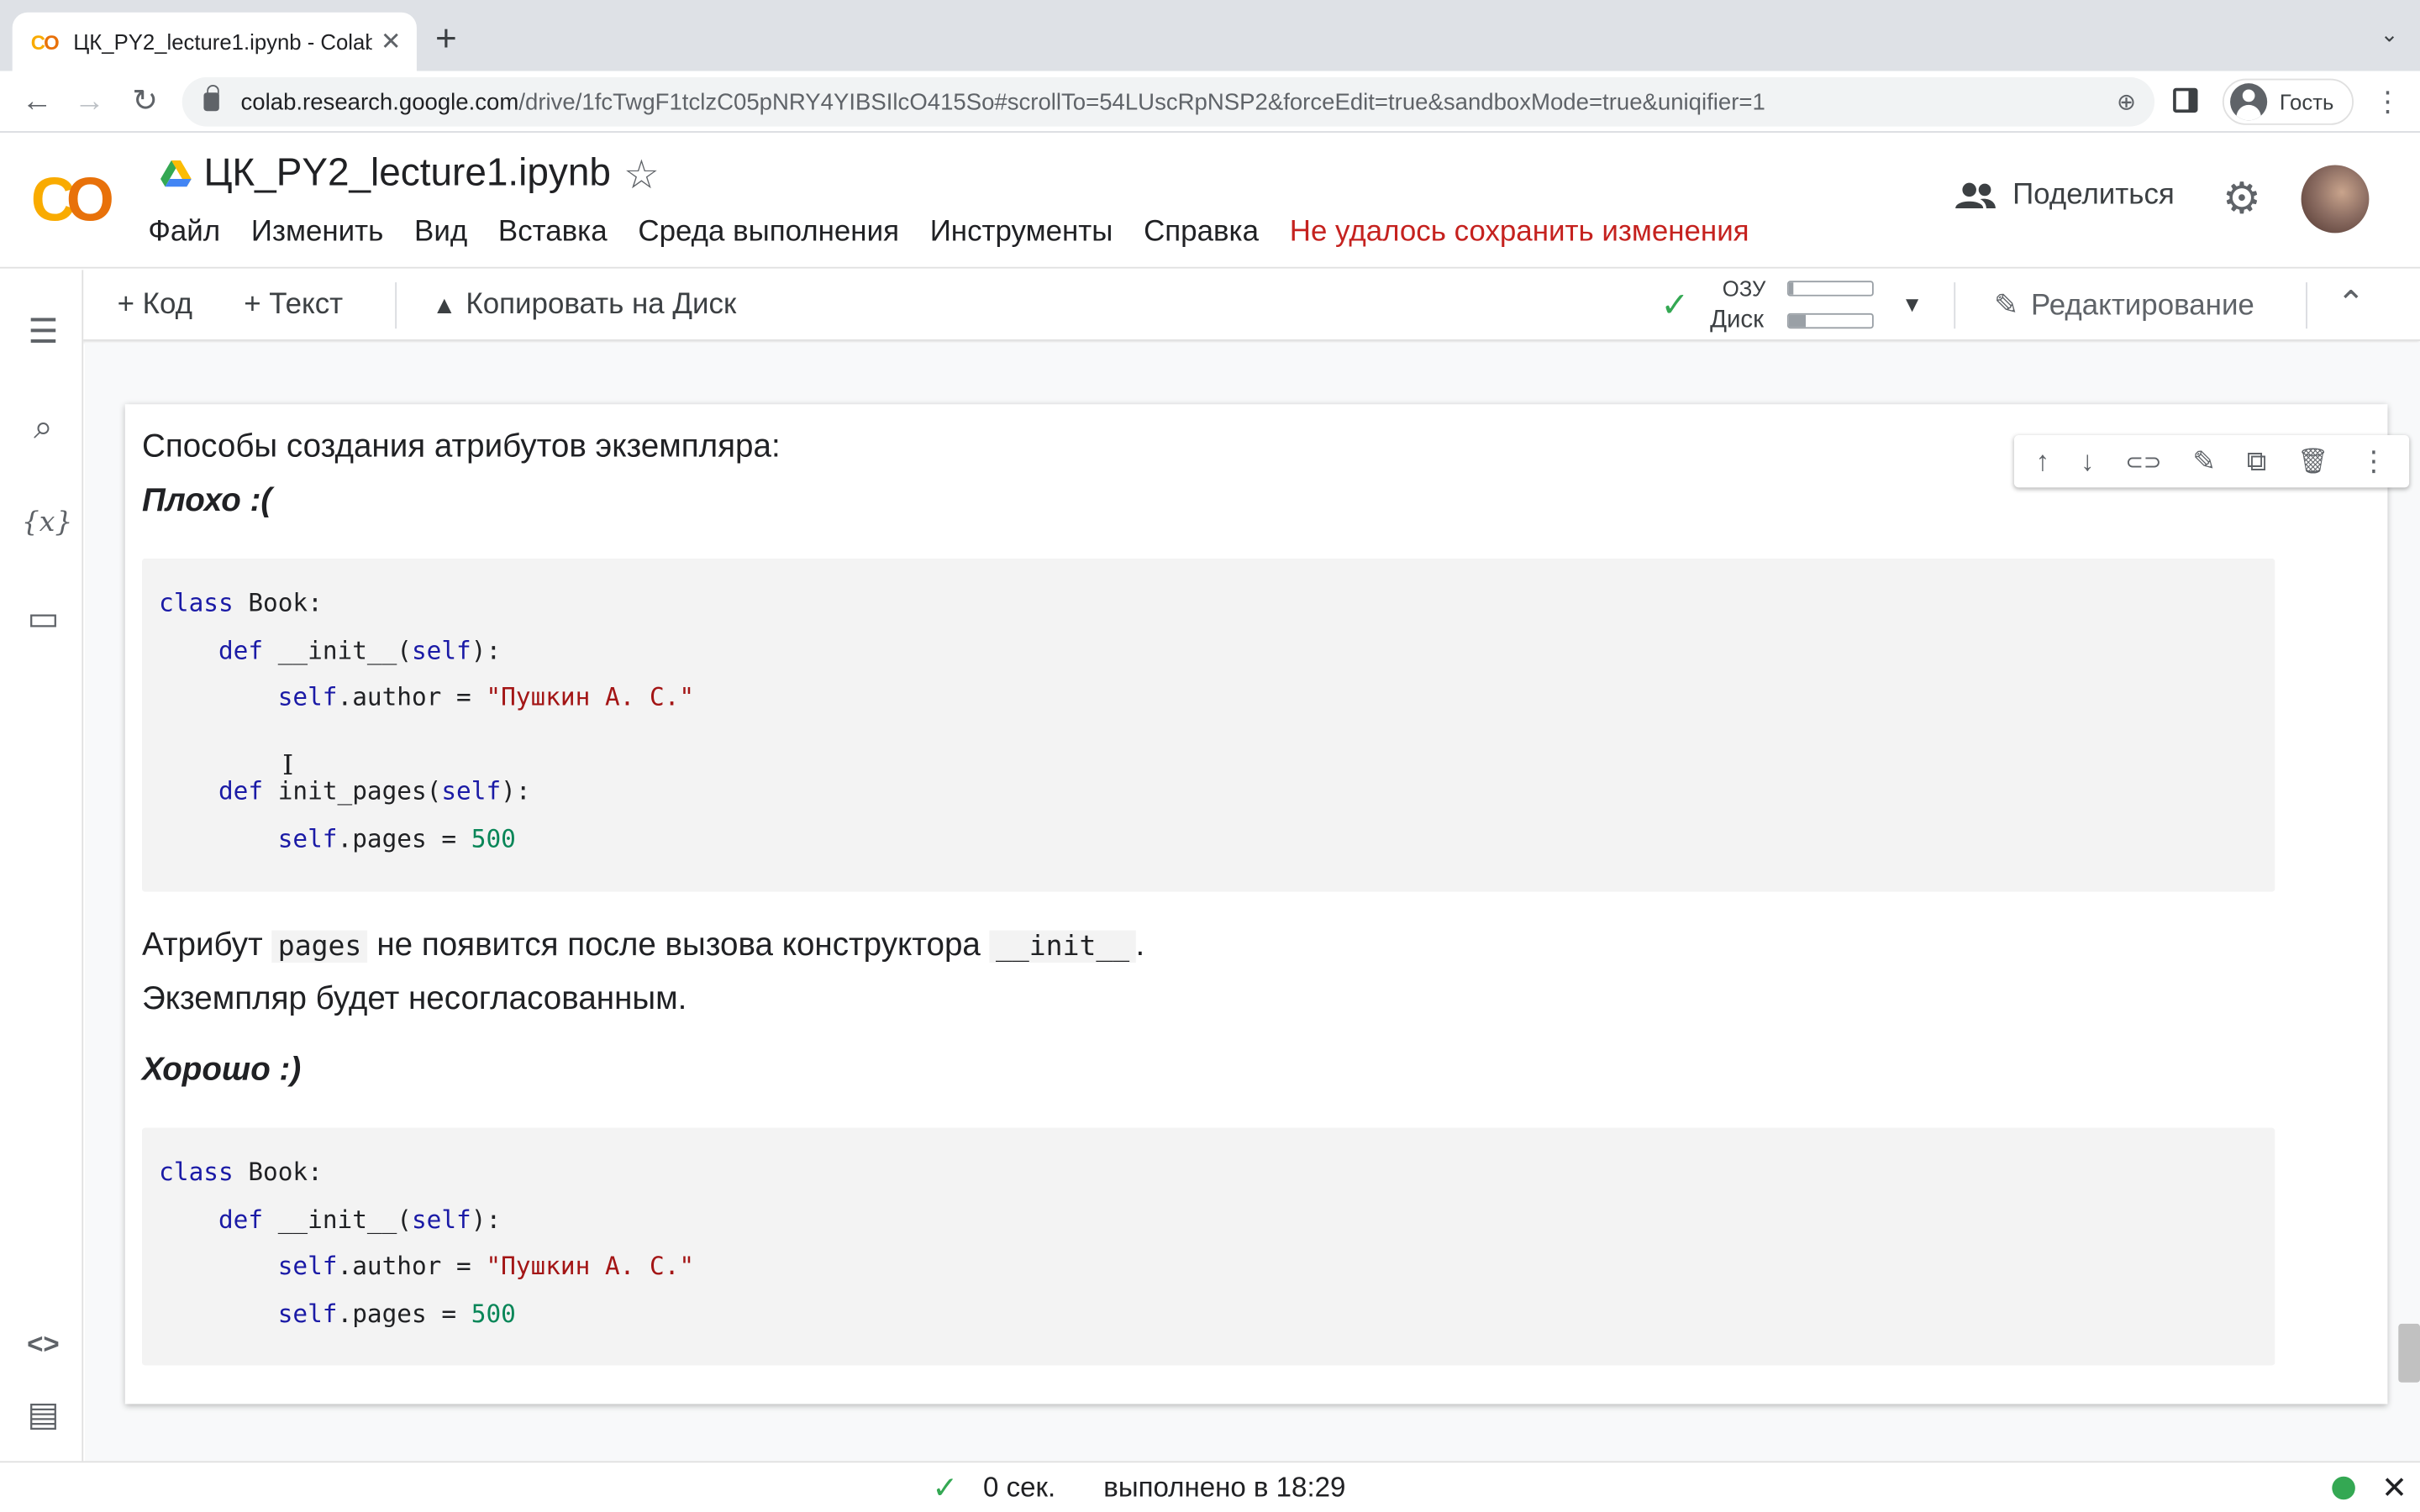 This screenshot has height=1512, width=2420. What do you see at coordinates (553, 232) in the screenshot?
I see `menu-insert: Вставка` at bounding box center [553, 232].